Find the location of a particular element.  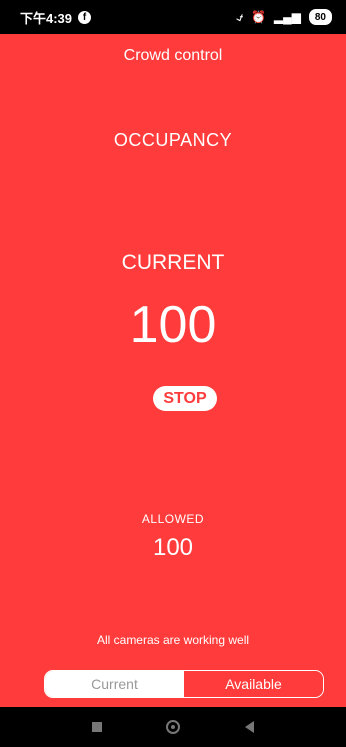

home-icon is located at coordinates (173, 727).